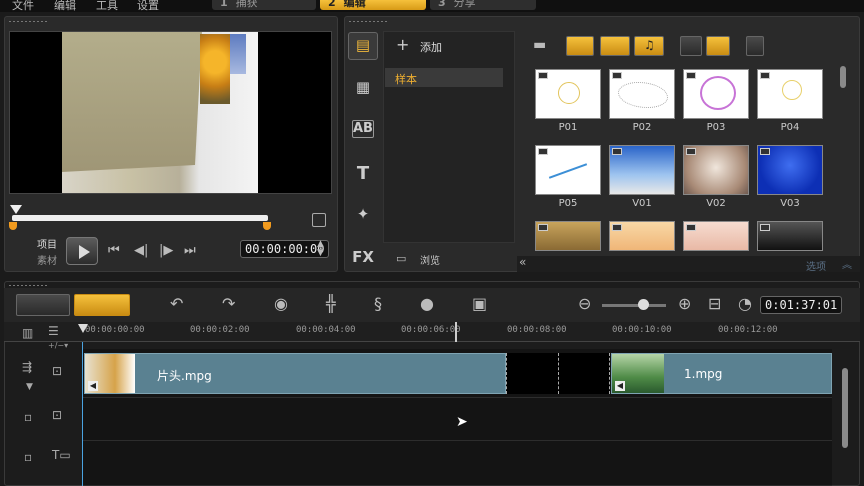 The image size is (864, 486). Describe the element at coordinates (464, 4) in the screenshot. I see `tab-share-label: 分享` at that location.